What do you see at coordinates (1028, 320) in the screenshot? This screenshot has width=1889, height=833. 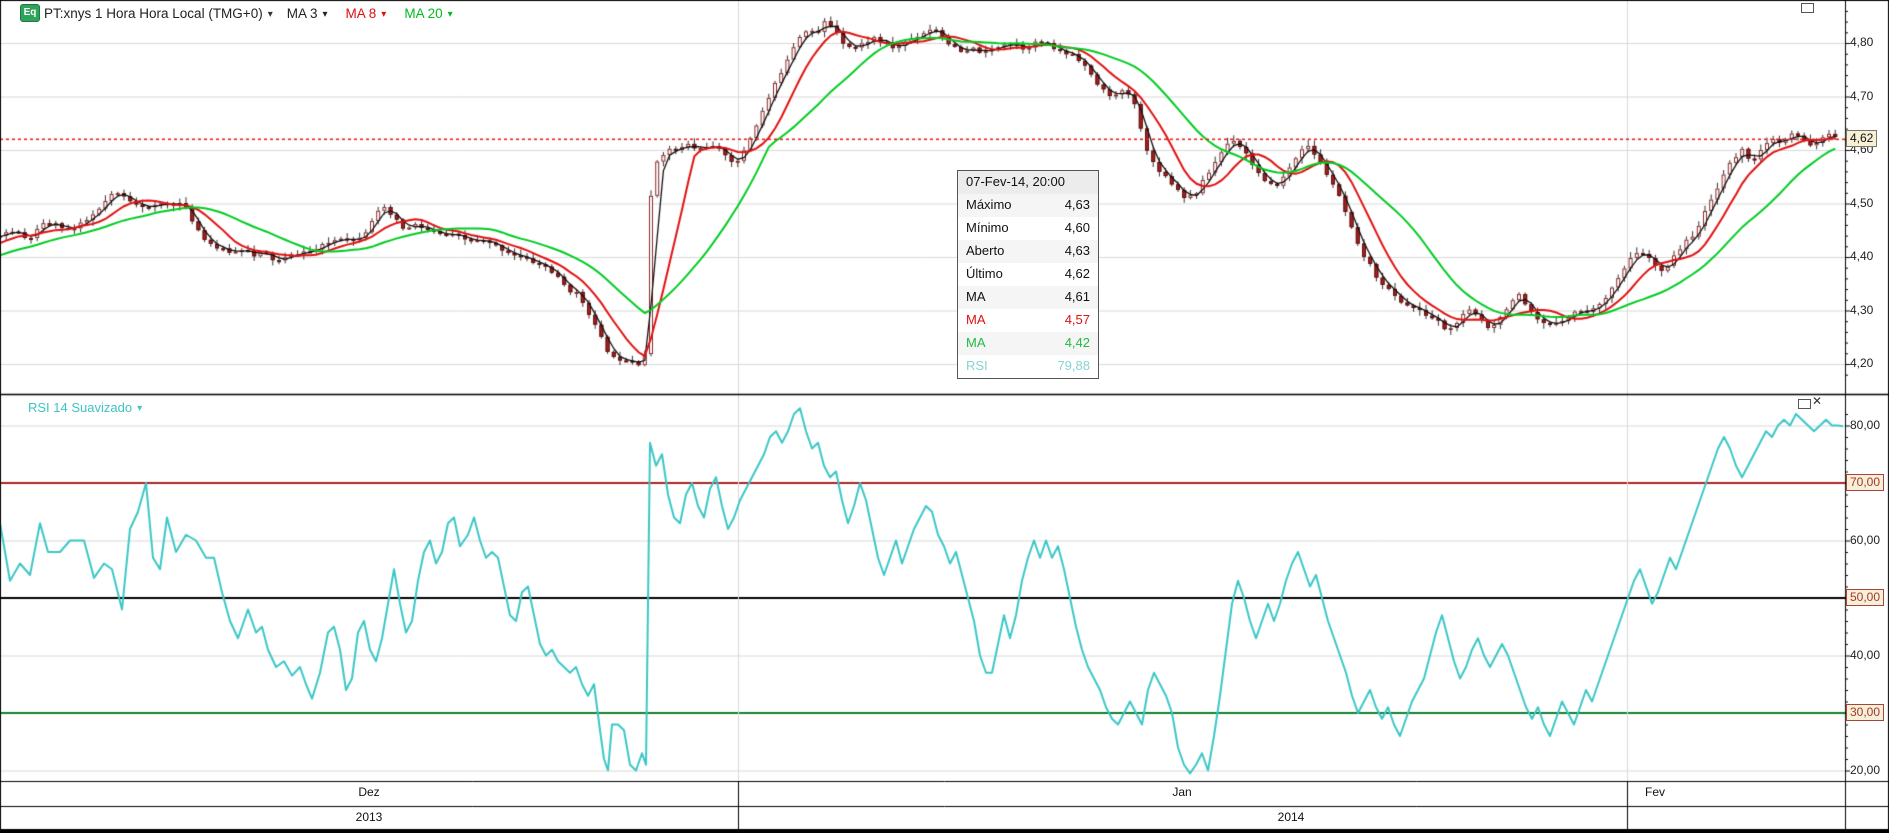 I see `tooltip-row: MA 4,57` at bounding box center [1028, 320].